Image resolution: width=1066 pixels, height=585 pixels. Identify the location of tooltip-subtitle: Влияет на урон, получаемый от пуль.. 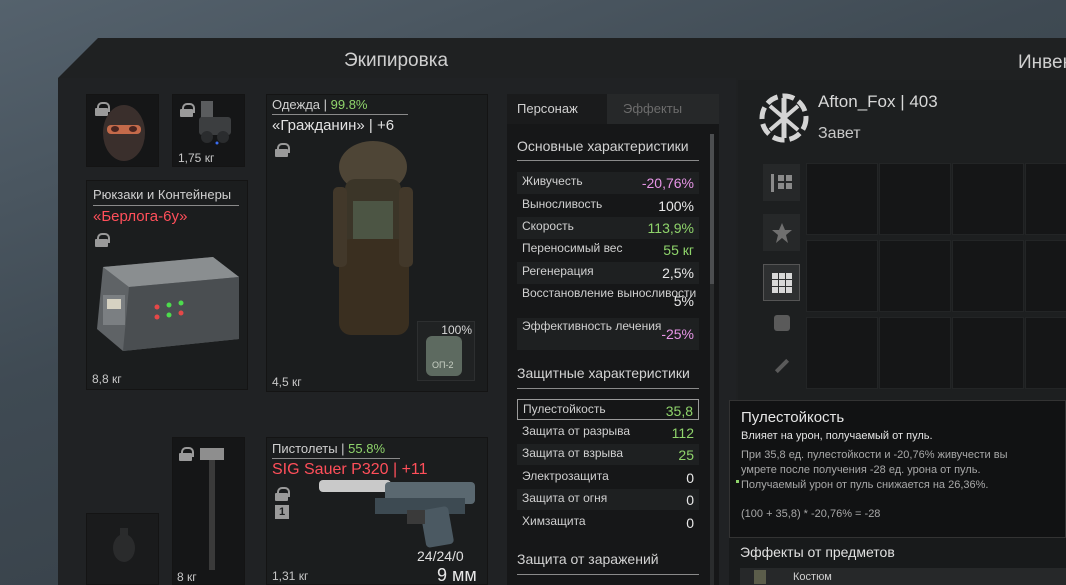
(837, 436).